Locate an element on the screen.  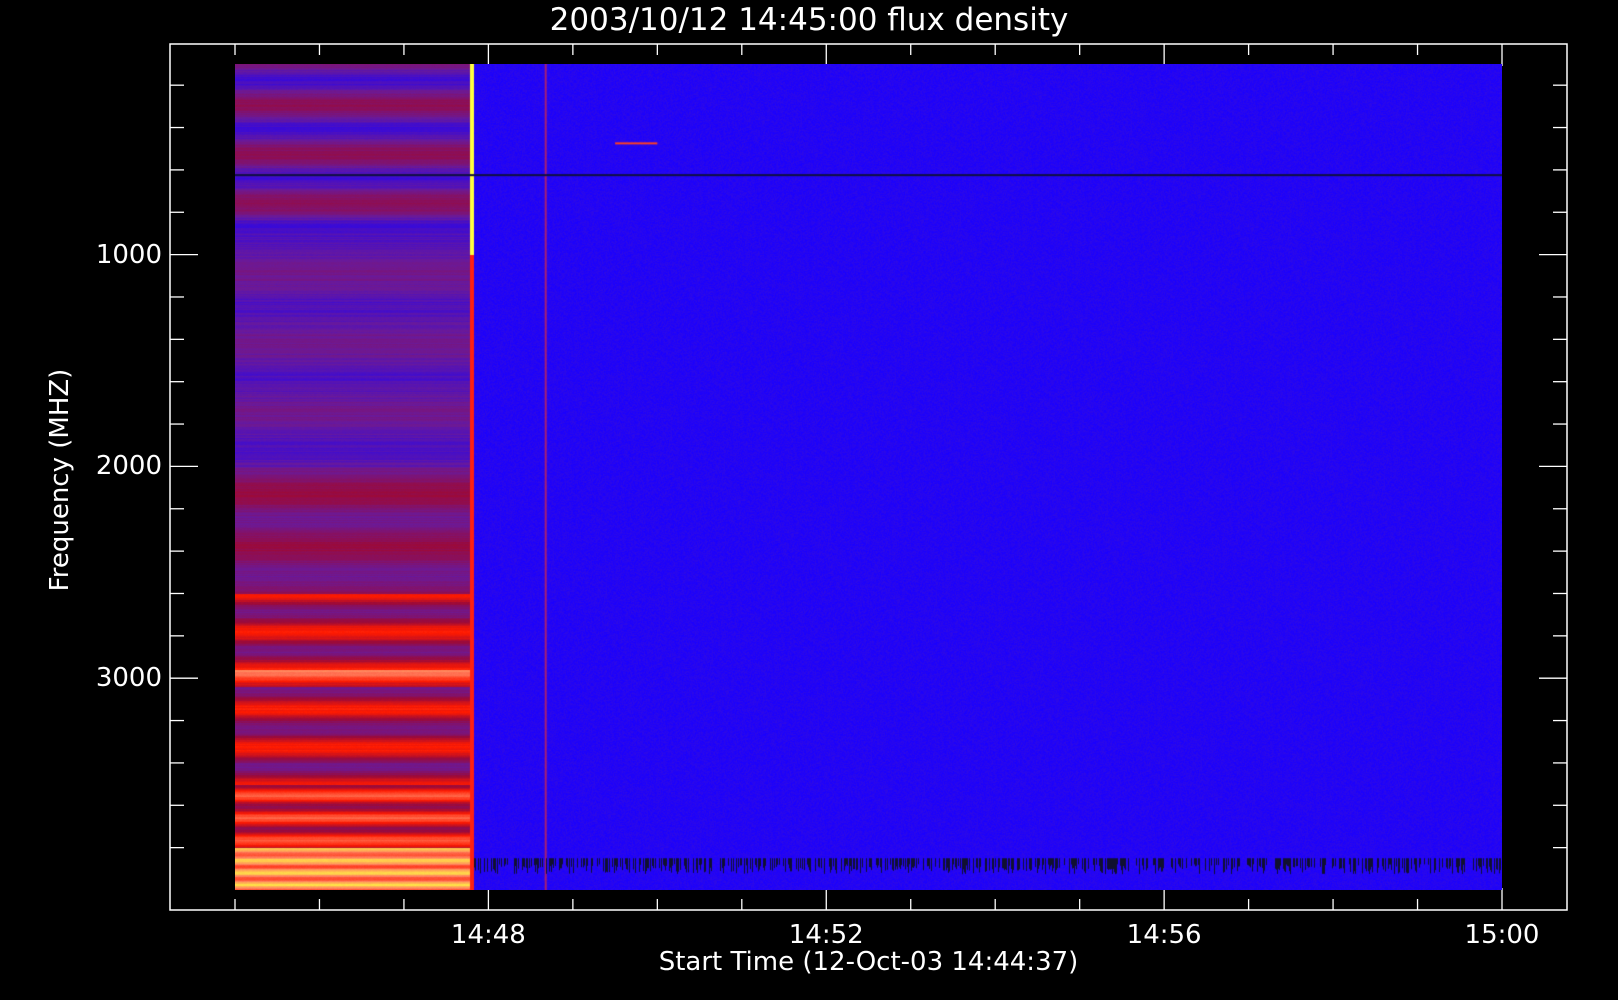
x-tick-label: 15:00 is located at coordinates (1502, 935).